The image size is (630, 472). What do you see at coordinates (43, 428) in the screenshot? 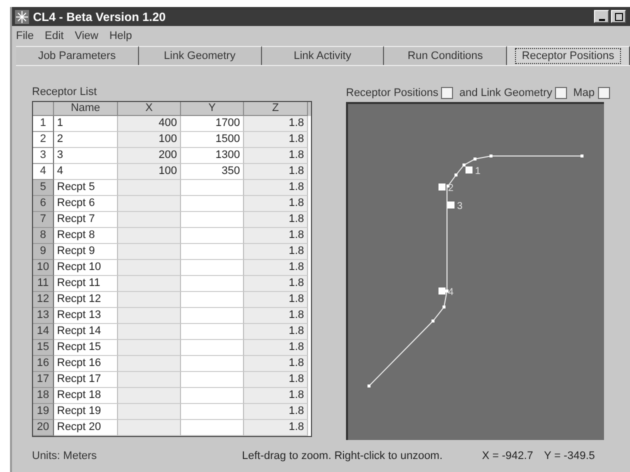
I see `row-header: 20` at bounding box center [43, 428].